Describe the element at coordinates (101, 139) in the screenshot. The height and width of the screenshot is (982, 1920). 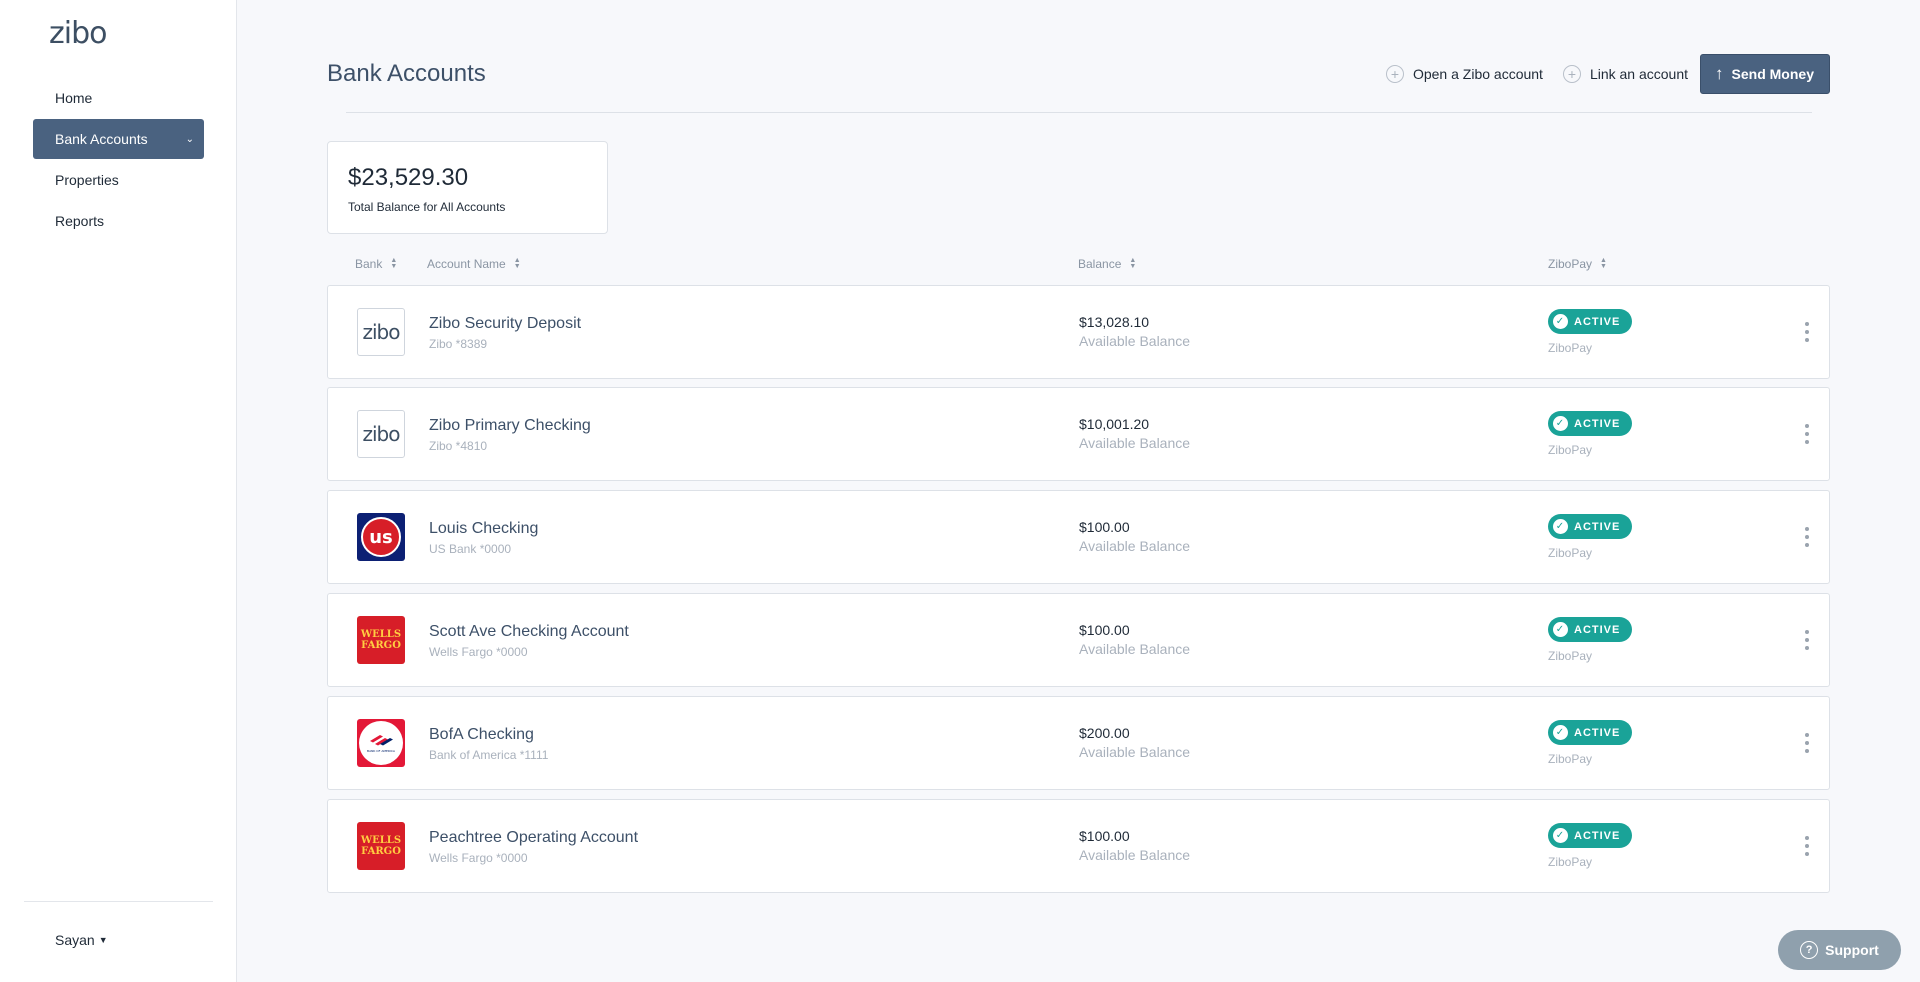
I see `sidebar-item-label: Bank Accounts` at that location.